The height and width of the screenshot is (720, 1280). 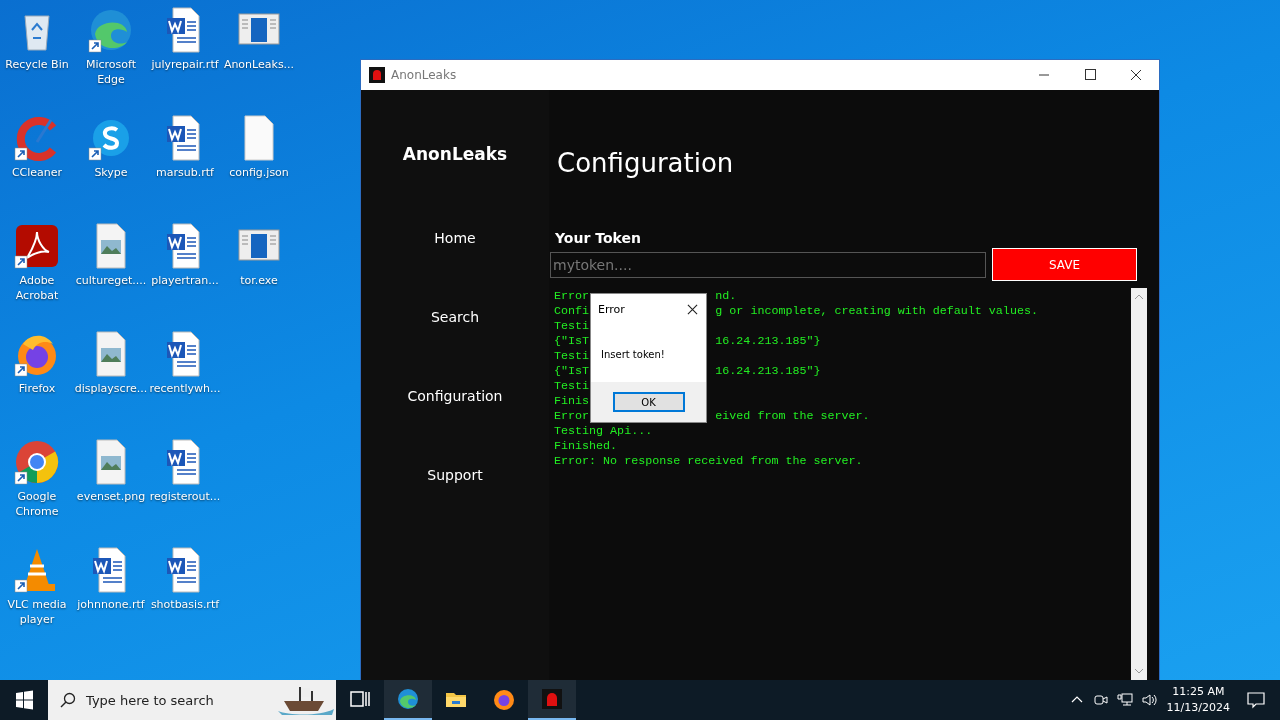 I want to click on nav-item: Configuration, so click(x=455, y=396).